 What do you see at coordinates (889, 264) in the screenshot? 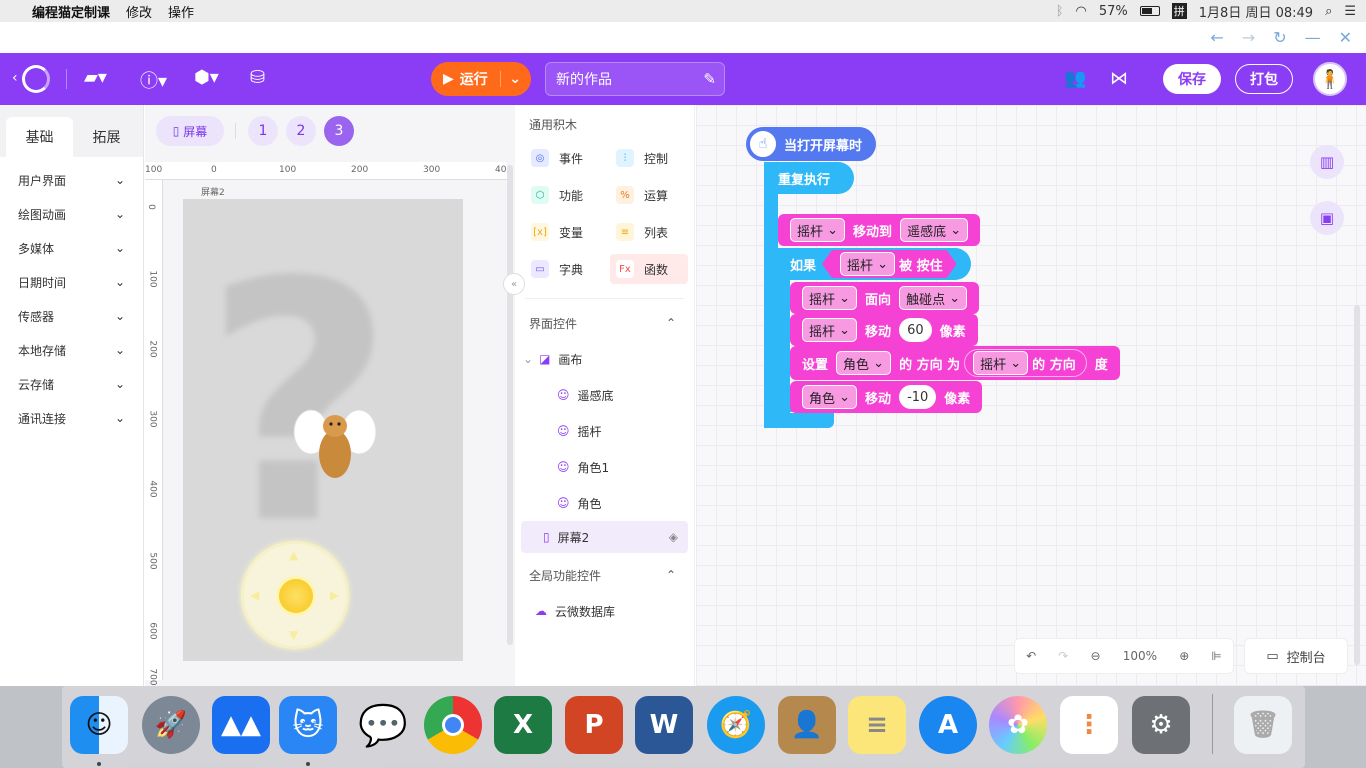
I see `condition-block: 摇杆 ⌄ 被 按住` at bounding box center [889, 264].